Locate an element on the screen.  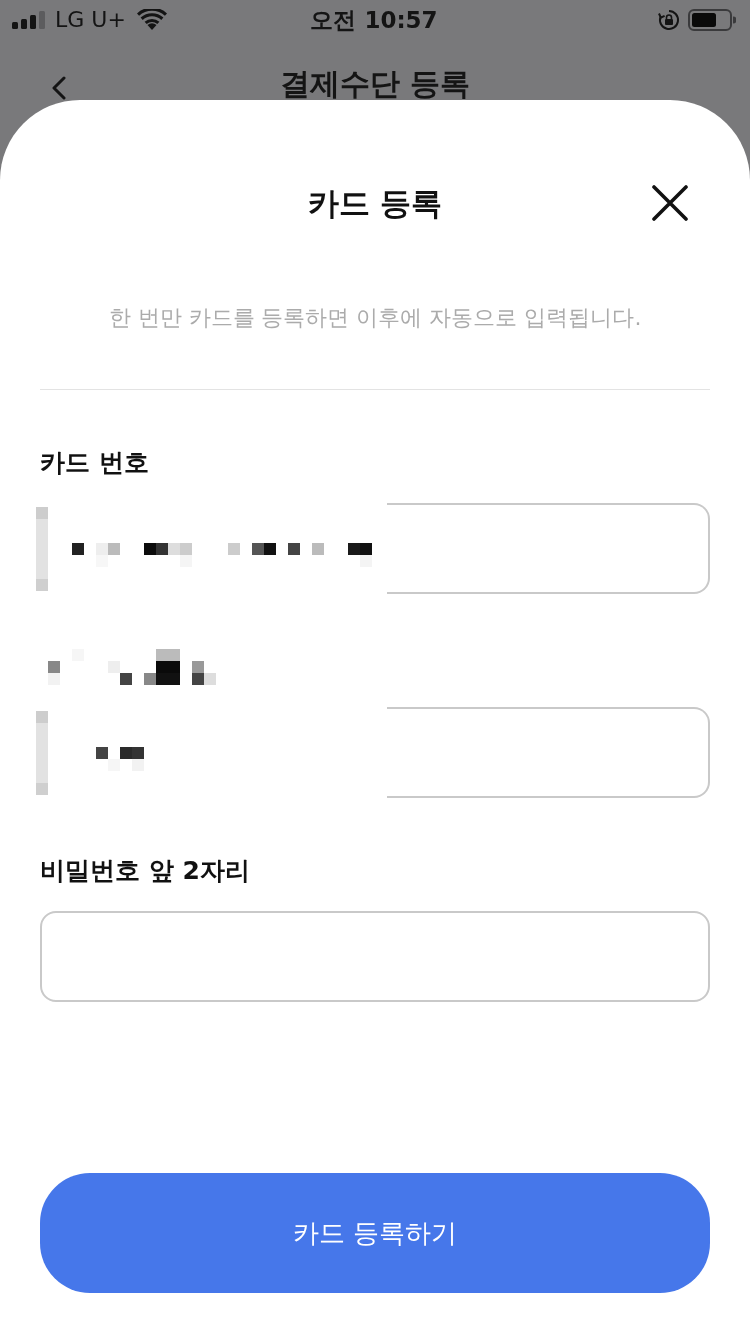
field-label: 비밀번호 앞 2자리 is located at coordinates (145, 871).